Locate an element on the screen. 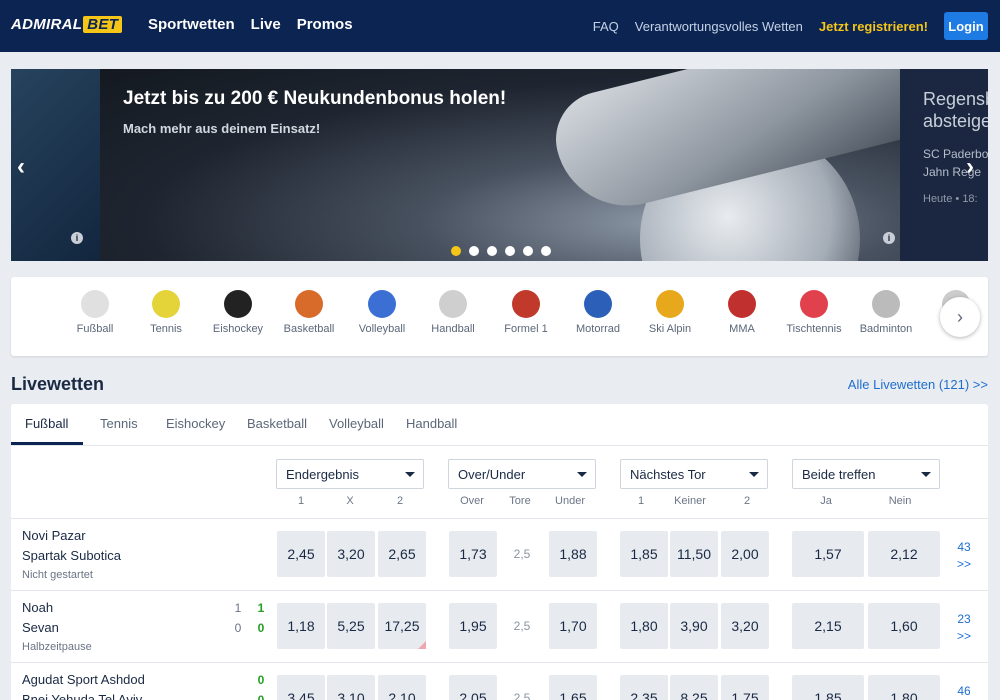 This screenshot has width=1000, height=700. market-select-1: Over/Under is located at coordinates (522, 474).